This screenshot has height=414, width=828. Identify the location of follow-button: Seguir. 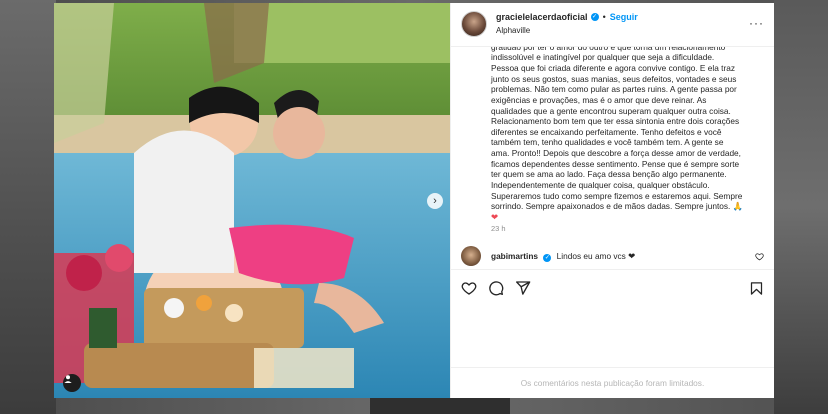
(624, 17).